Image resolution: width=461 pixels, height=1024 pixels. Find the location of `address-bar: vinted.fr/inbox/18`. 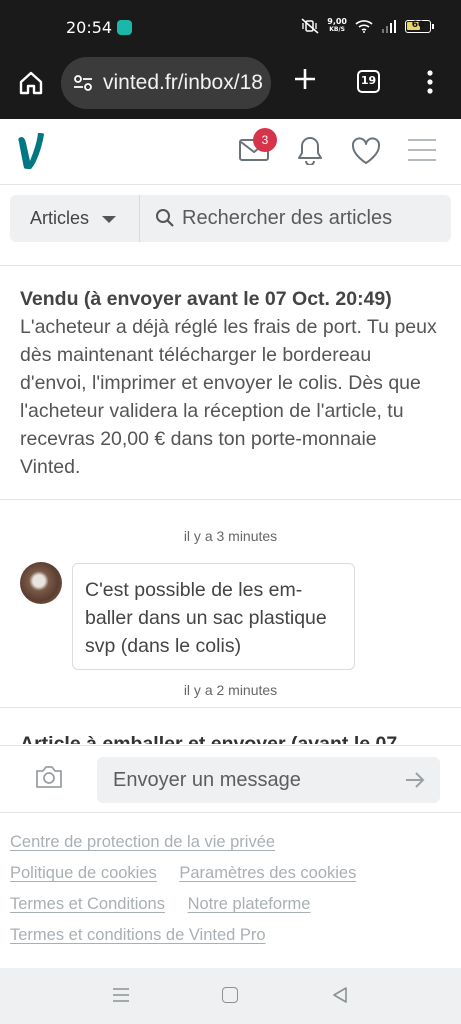

address-bar: vinted.fr/inbox/18 is located at coordinates (166, 83).